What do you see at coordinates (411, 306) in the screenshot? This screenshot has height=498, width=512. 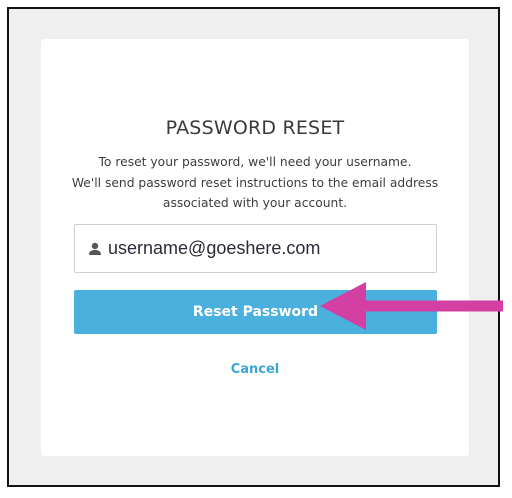 I see `annotation-arrow-icon` at bounding box center [411, 306].